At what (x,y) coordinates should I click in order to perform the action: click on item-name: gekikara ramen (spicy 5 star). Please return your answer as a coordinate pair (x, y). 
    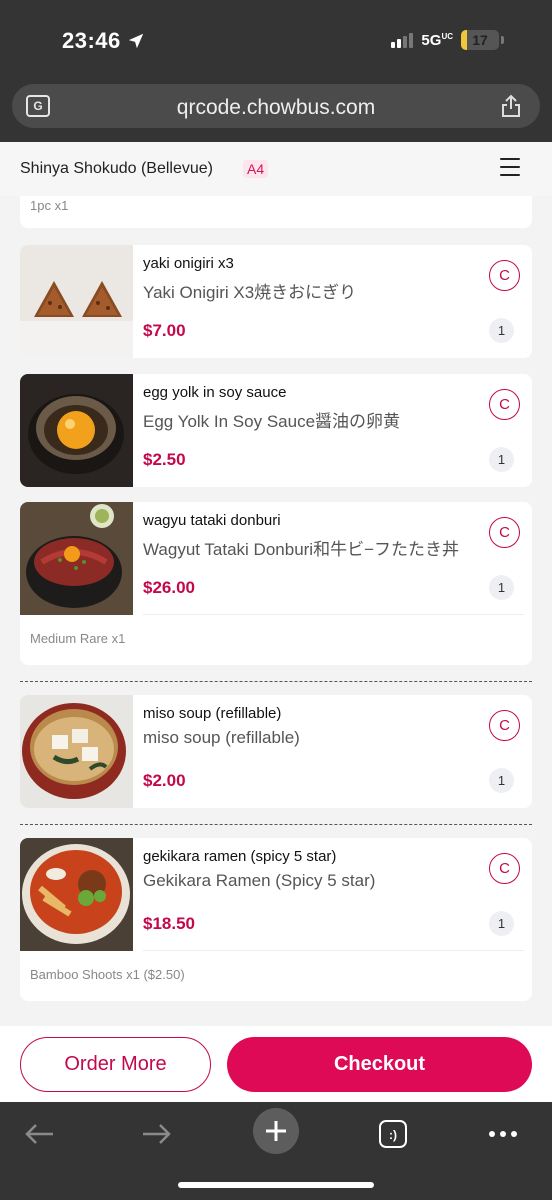
    Looking at the image, I should click on (240, 856).